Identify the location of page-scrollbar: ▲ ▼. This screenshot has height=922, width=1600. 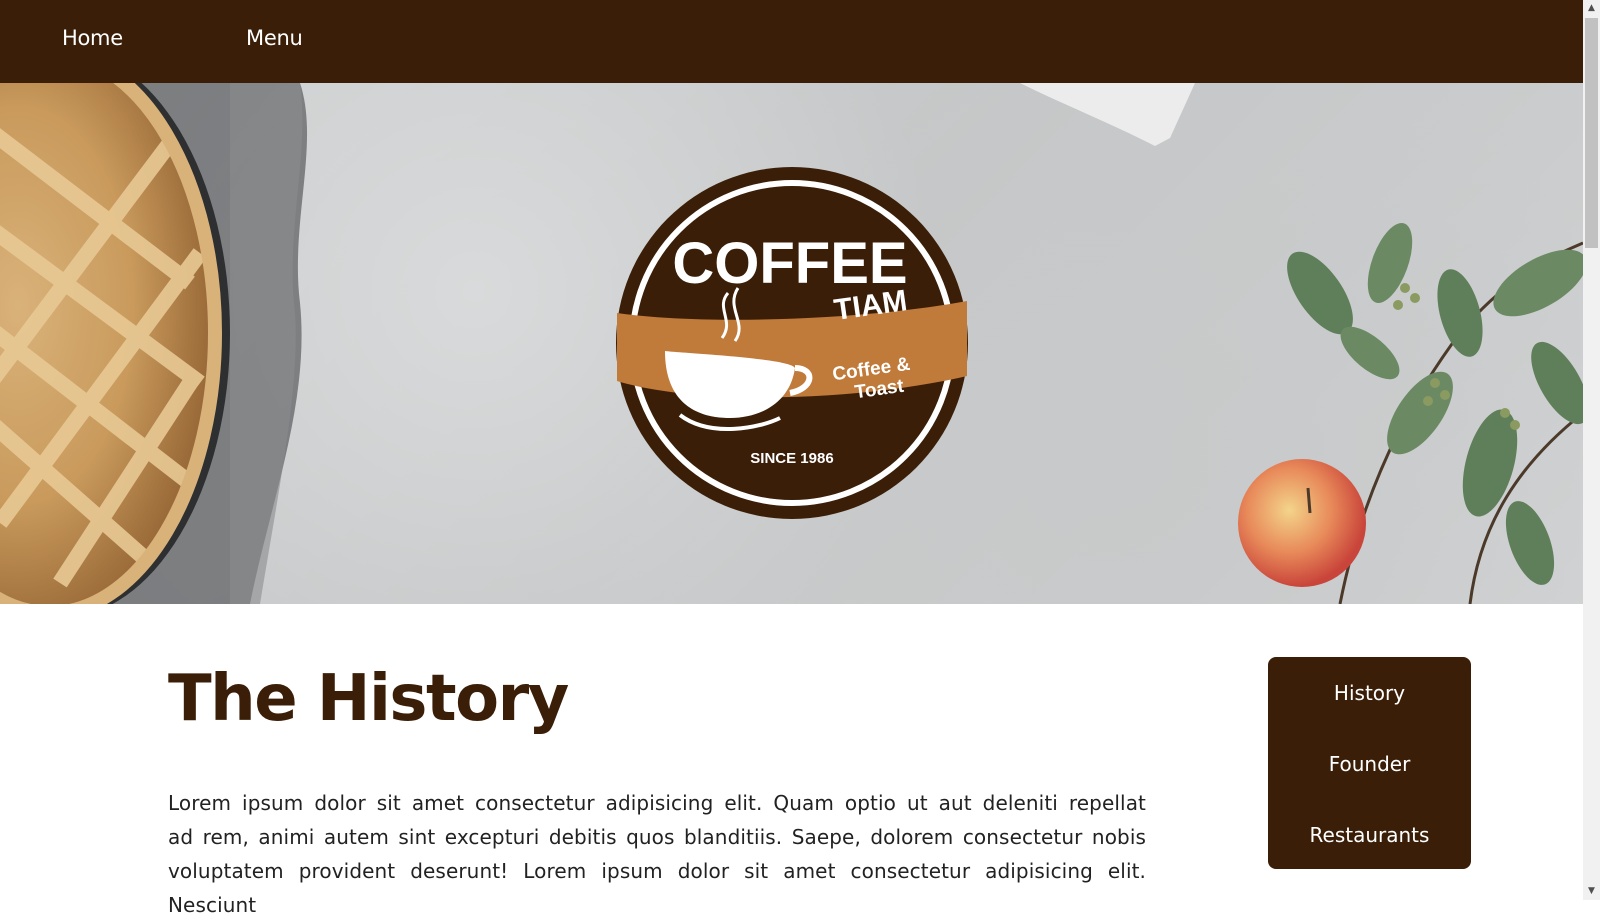
(1591, 450).